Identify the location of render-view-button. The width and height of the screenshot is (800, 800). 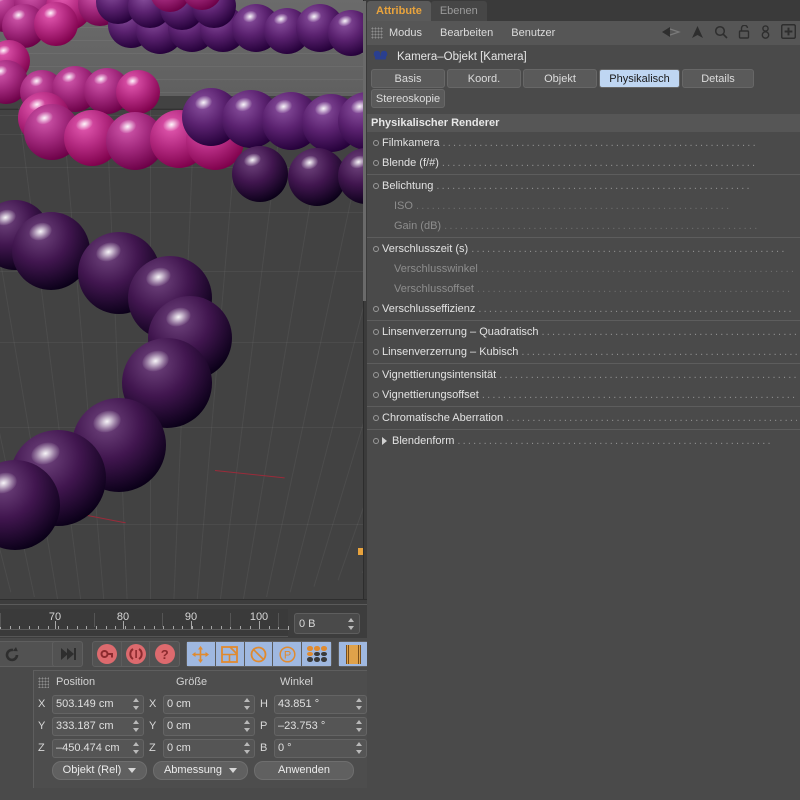
(353, 654).